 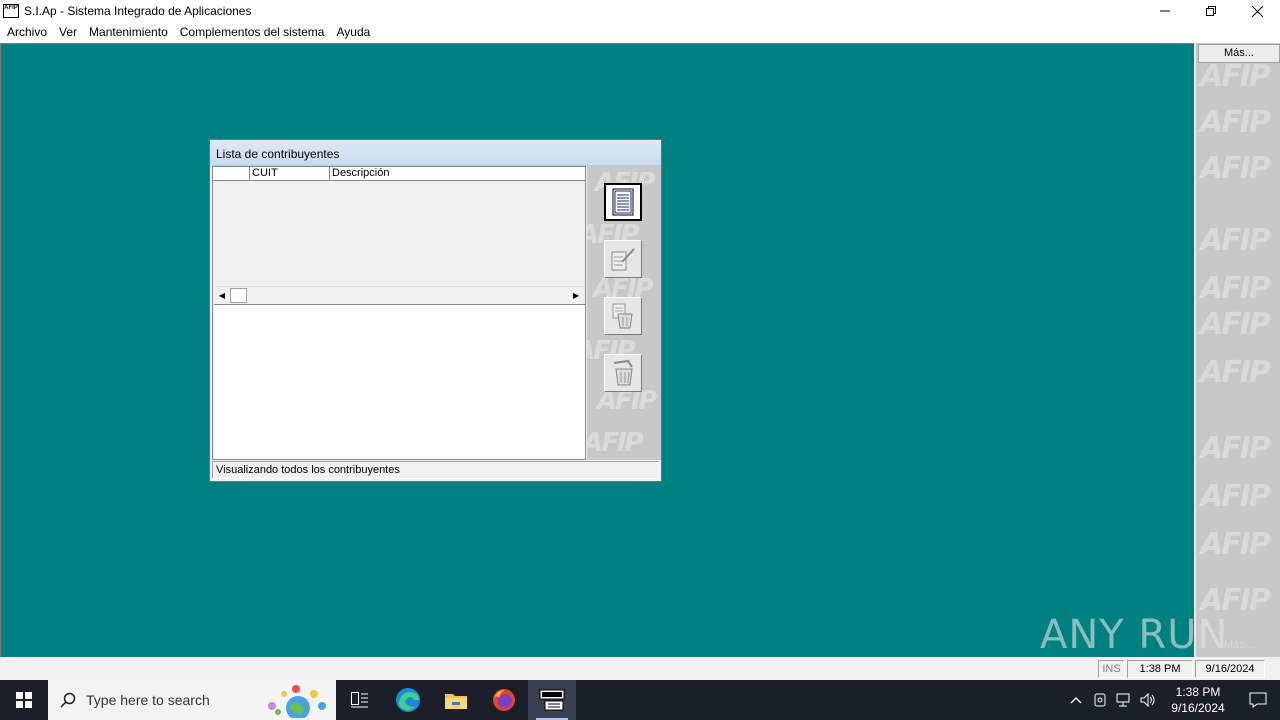 I want to click on child-status-bar: Visualizando todos los contribuyentes, so click(x=435, y=470).